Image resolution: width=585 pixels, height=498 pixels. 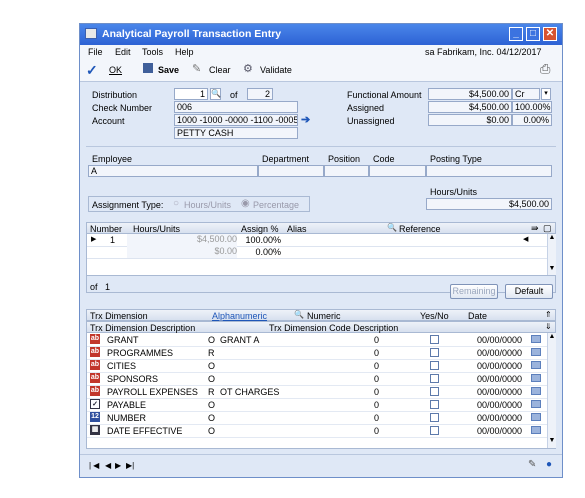 What do you see at coordinates (234, 95) in the screenshot?
I see `of-label: of` at bounding box center [234, 95].